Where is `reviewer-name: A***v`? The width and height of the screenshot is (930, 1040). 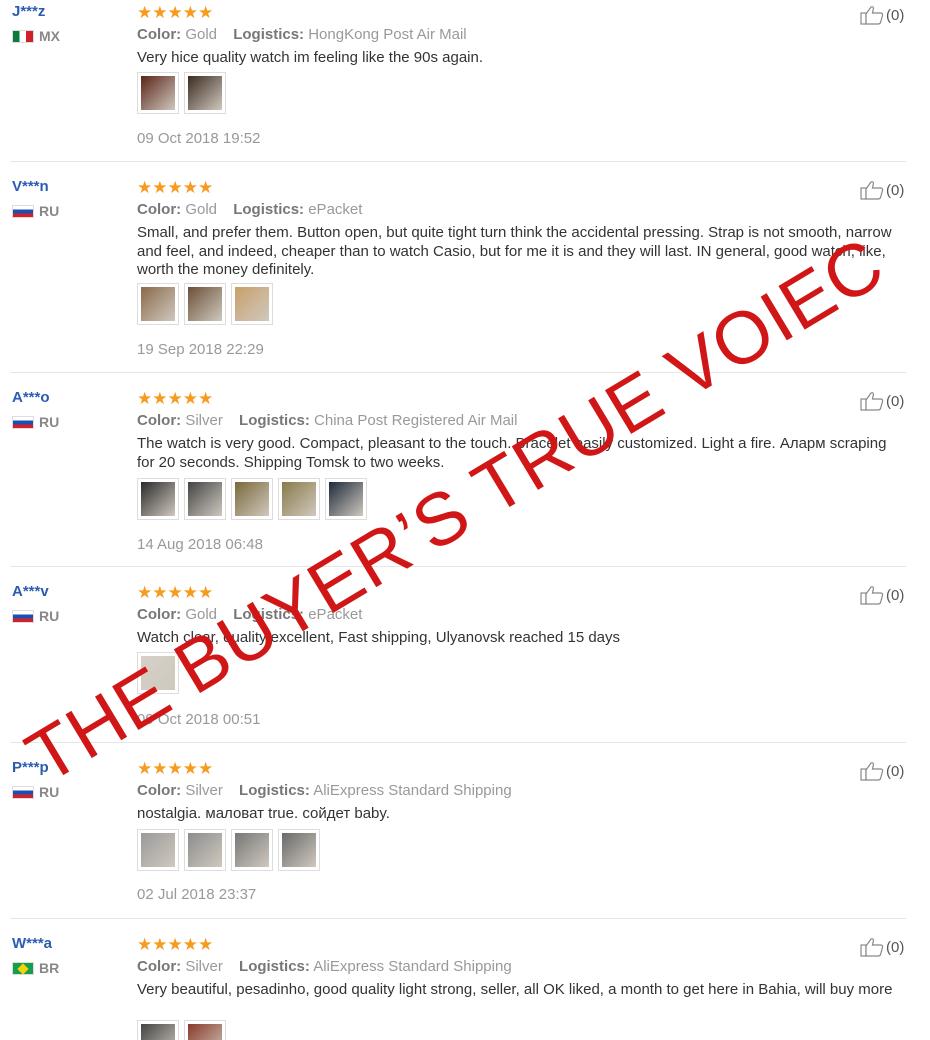 reviewer-name: A***v is located at coordinates (30, 591).